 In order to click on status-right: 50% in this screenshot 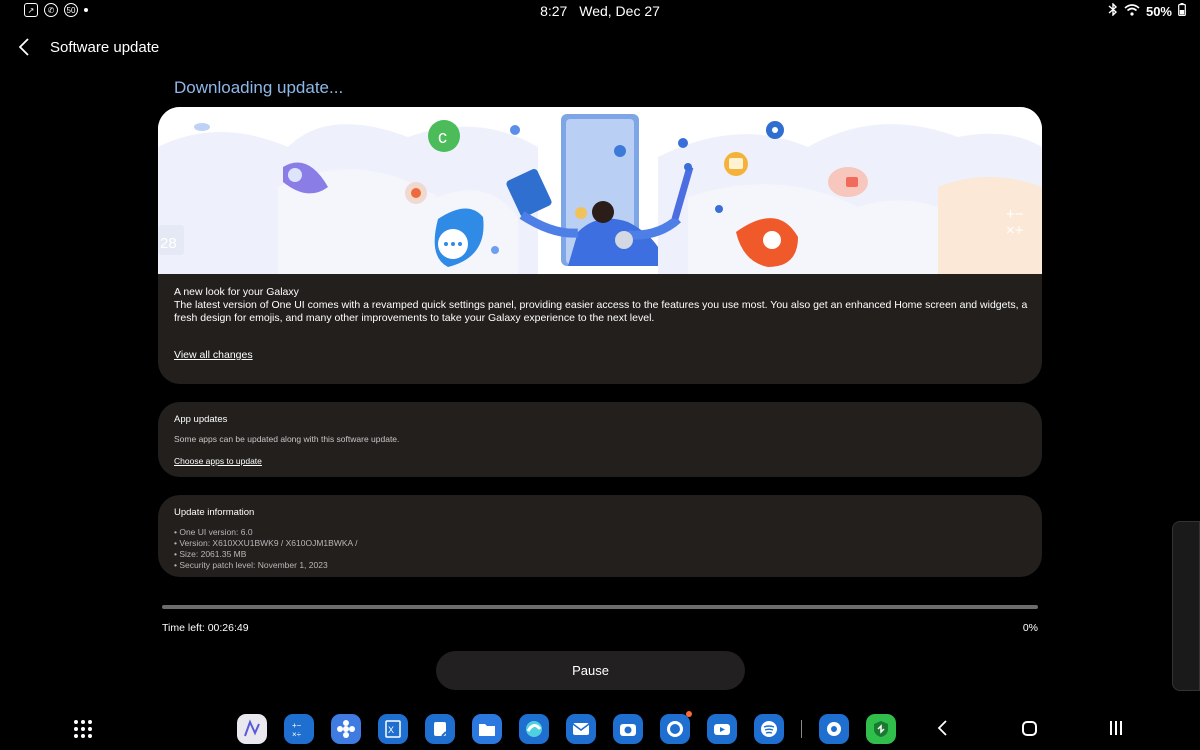, I will do `click(1147, 10)`.